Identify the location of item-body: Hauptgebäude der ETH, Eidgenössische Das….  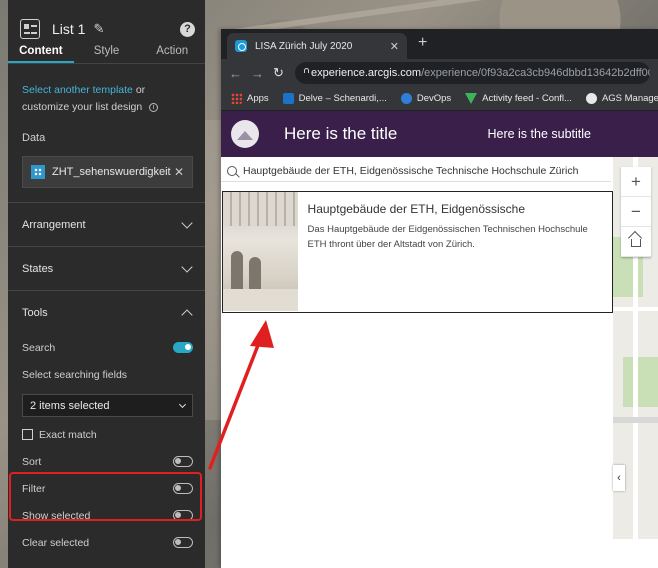
(455, 252).